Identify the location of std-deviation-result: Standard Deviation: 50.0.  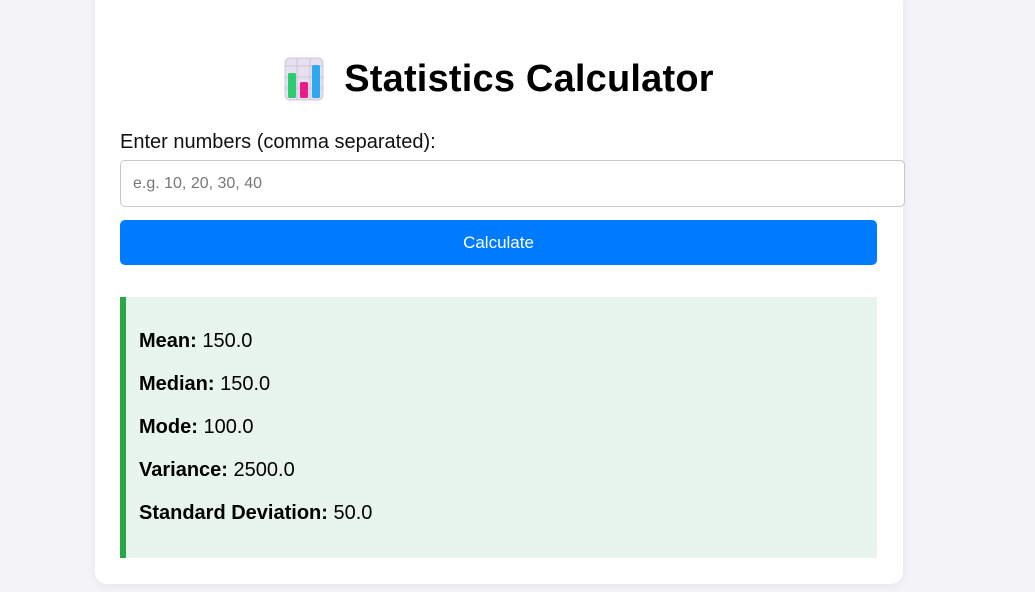
(508, 511).